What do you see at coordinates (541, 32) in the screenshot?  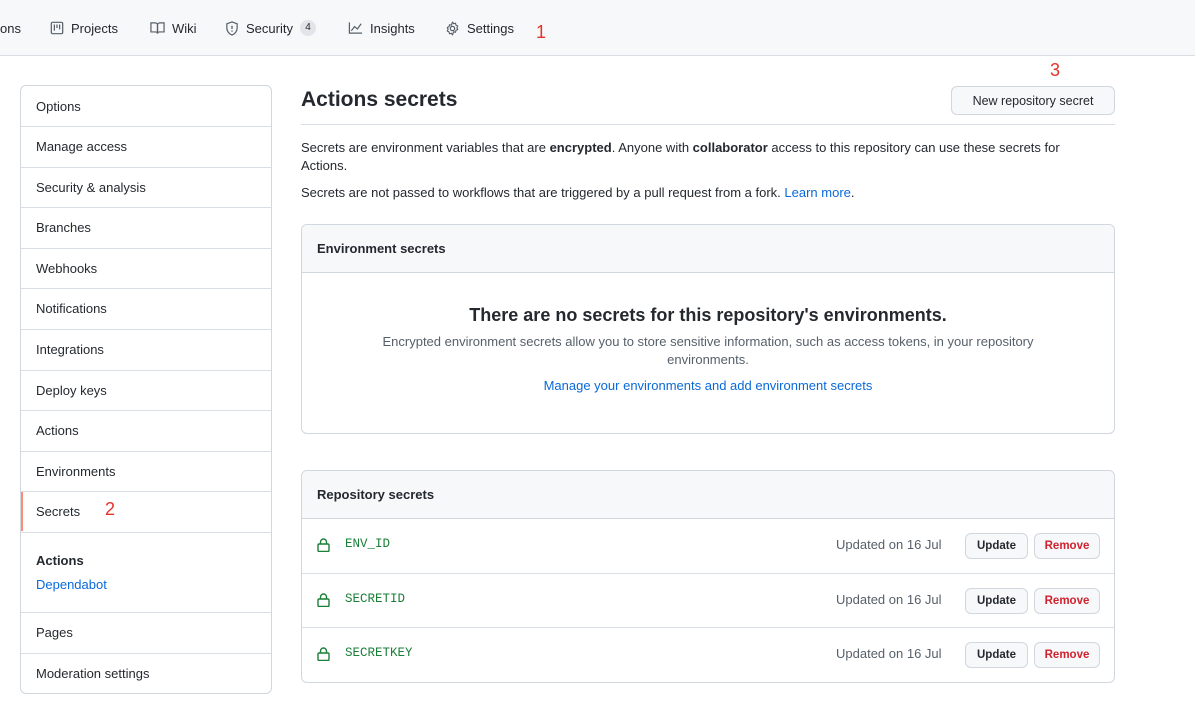 I see `annotation-marker-1: 1` at bounding box center [541, 32].